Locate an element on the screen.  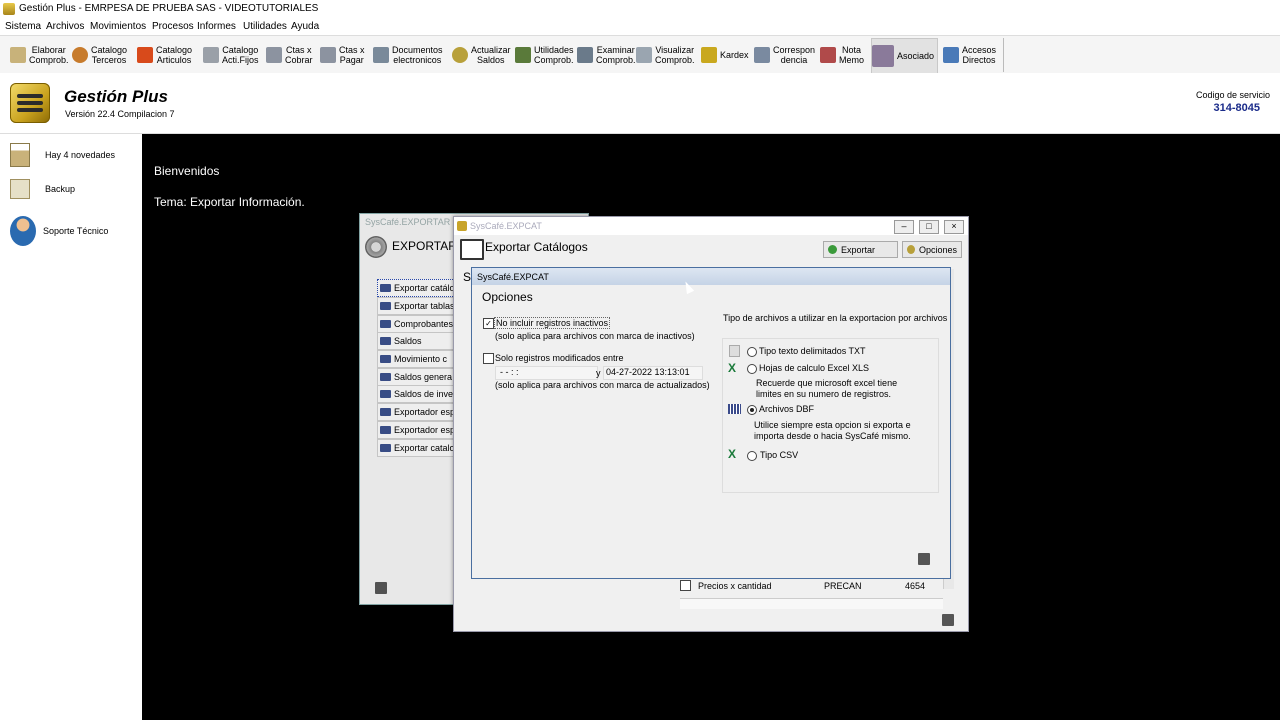
expcat-side-letter: S is located at coordinates (467, 277).